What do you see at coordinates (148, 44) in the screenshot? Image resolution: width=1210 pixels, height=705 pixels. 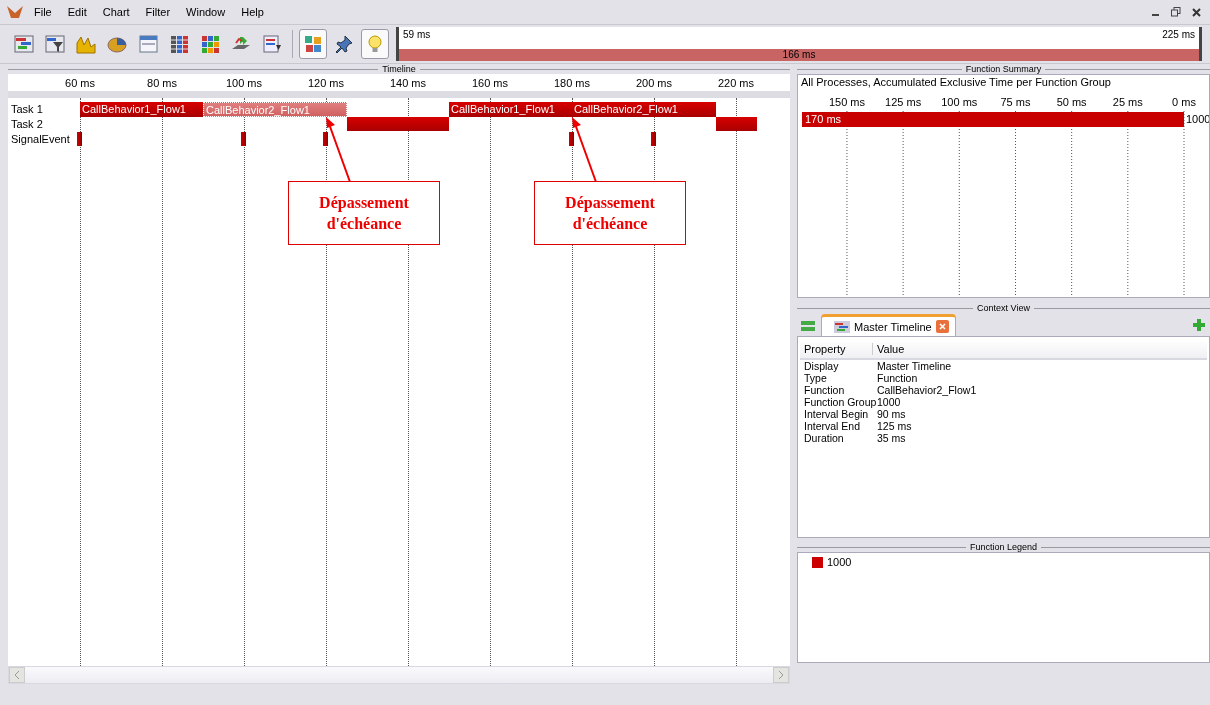 I see `window-icon` at bounding box center [148, 44].